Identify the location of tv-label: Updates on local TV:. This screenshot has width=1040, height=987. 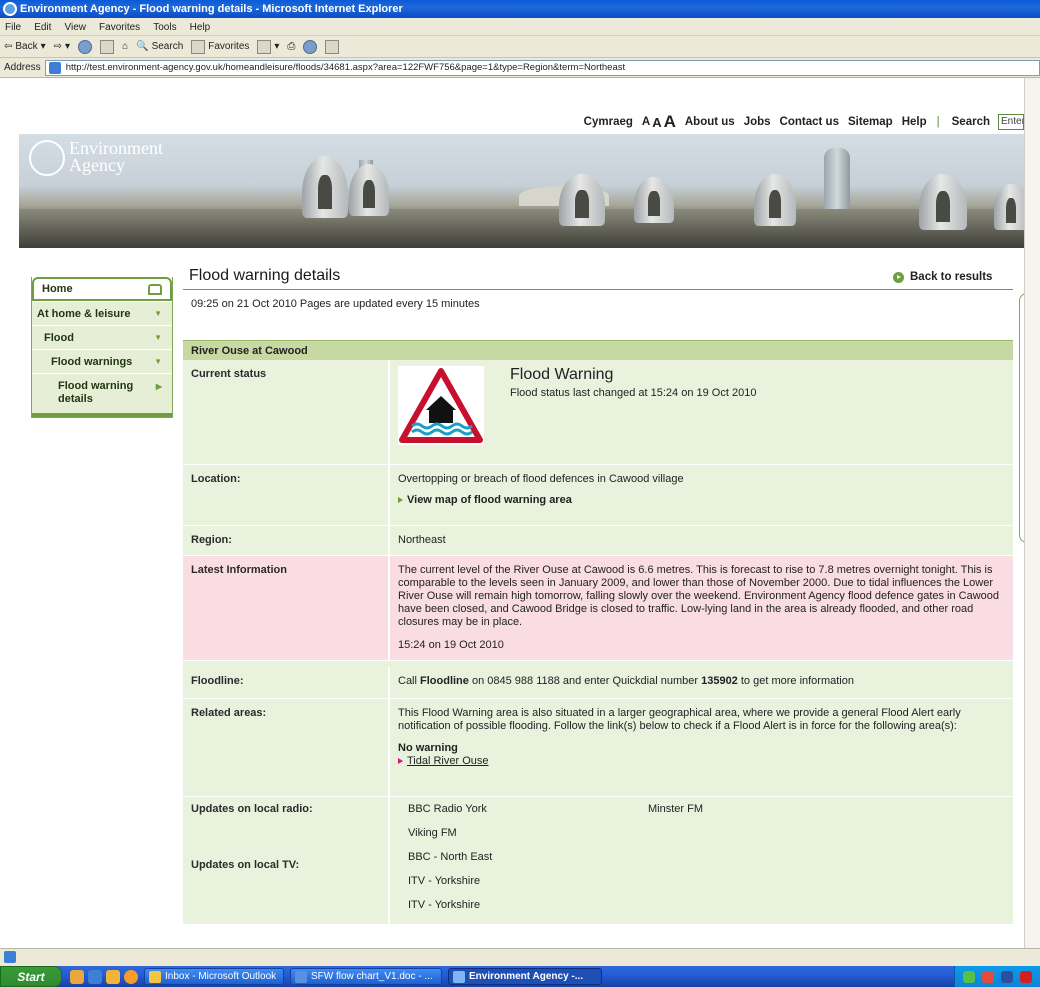
(245, 865).